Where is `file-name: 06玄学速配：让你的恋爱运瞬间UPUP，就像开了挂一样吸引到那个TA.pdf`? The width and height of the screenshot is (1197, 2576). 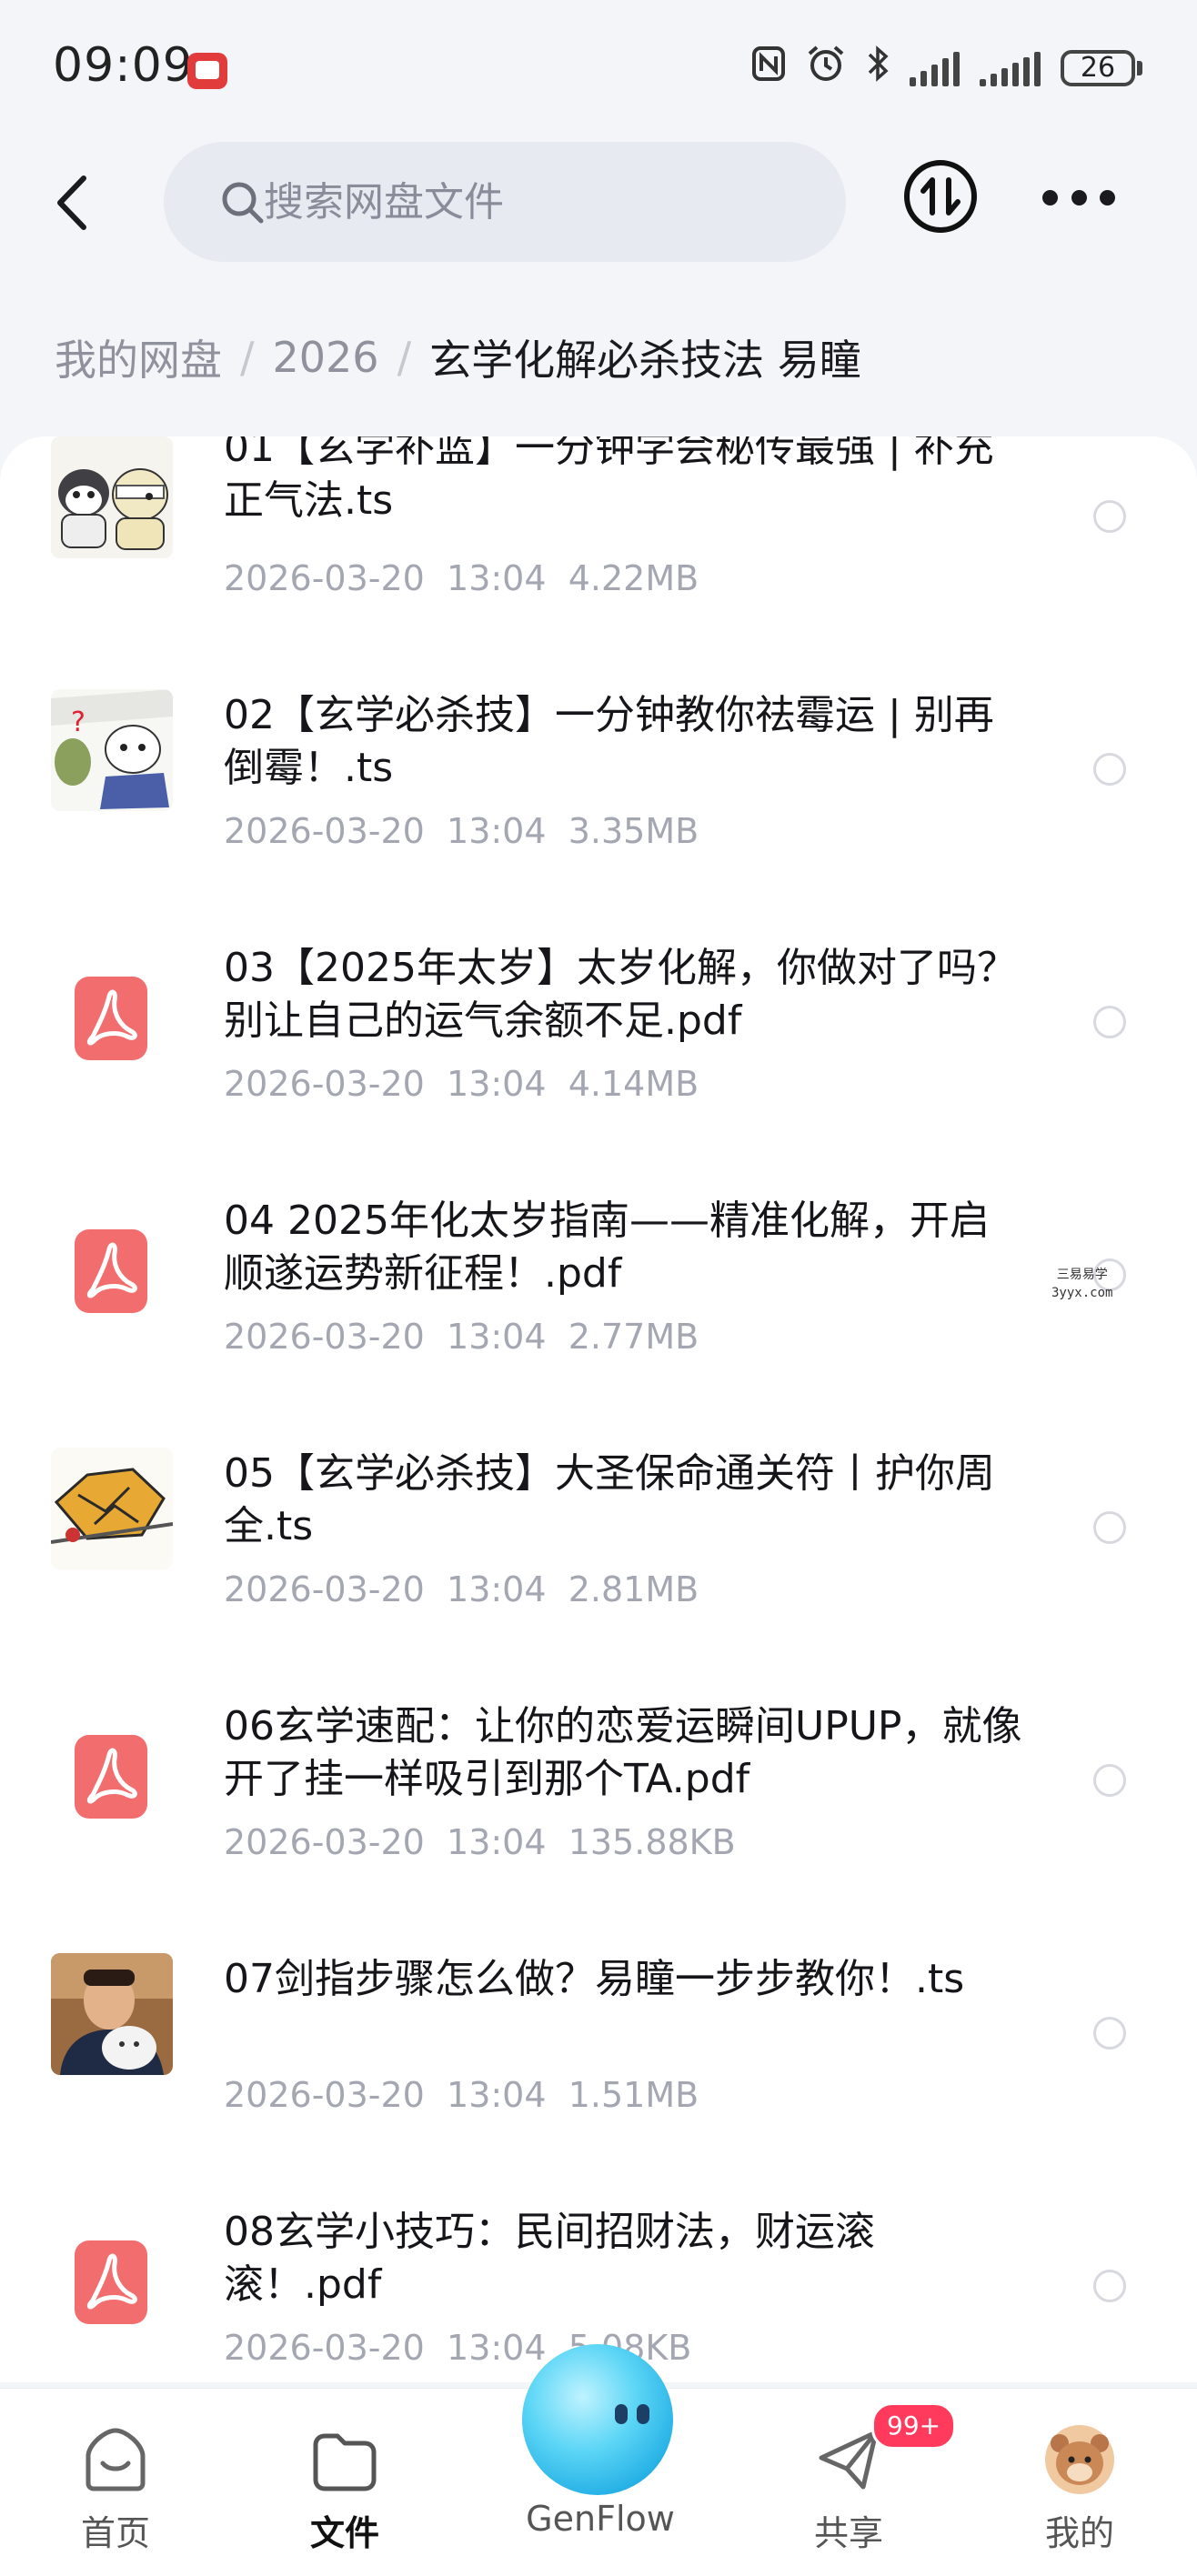
file-name: 06玄学速配：让你的恋爱运瞬间UPUP，就像开了挂一样吸引到那个TA.pdf is located at coordinates (623, 1753).